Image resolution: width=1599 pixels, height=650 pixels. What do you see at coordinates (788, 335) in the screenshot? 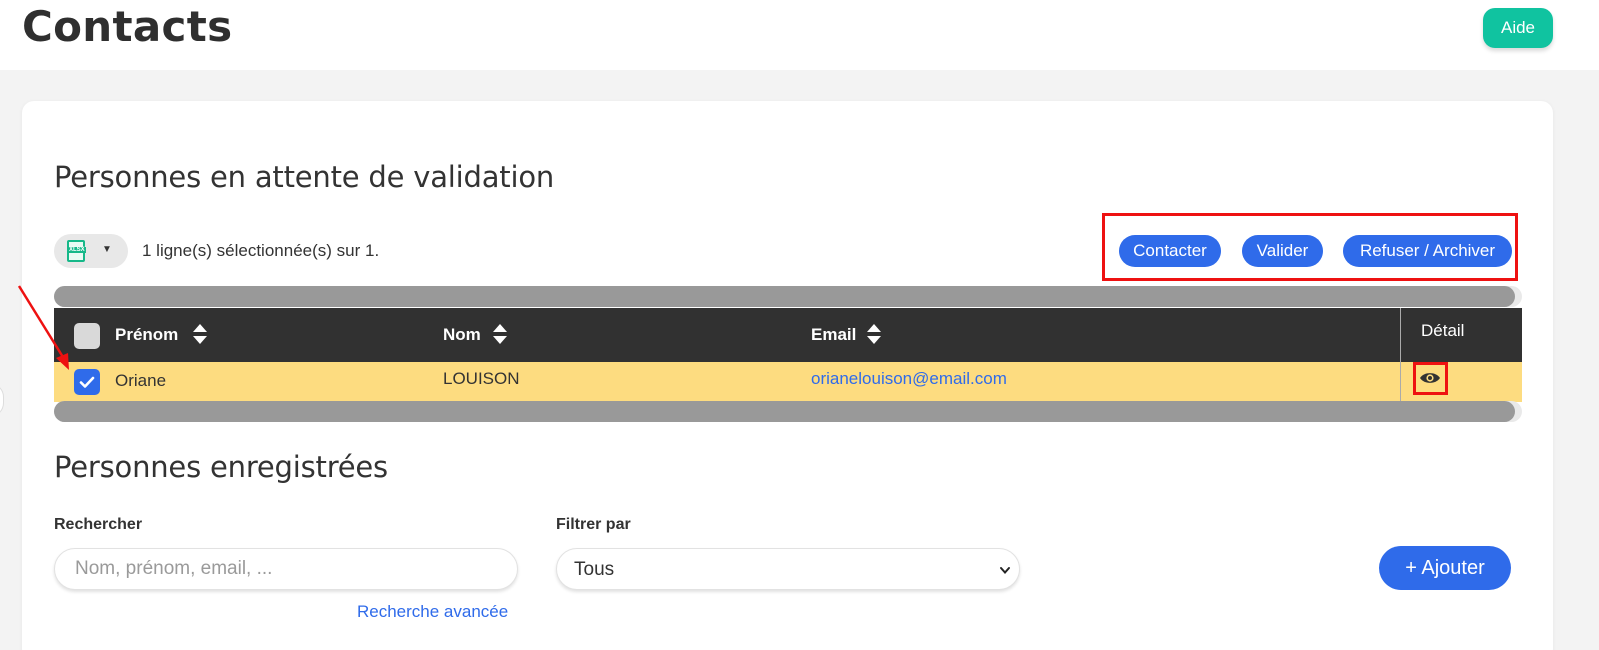
I see `table-header` at bounding box center [788, 335].